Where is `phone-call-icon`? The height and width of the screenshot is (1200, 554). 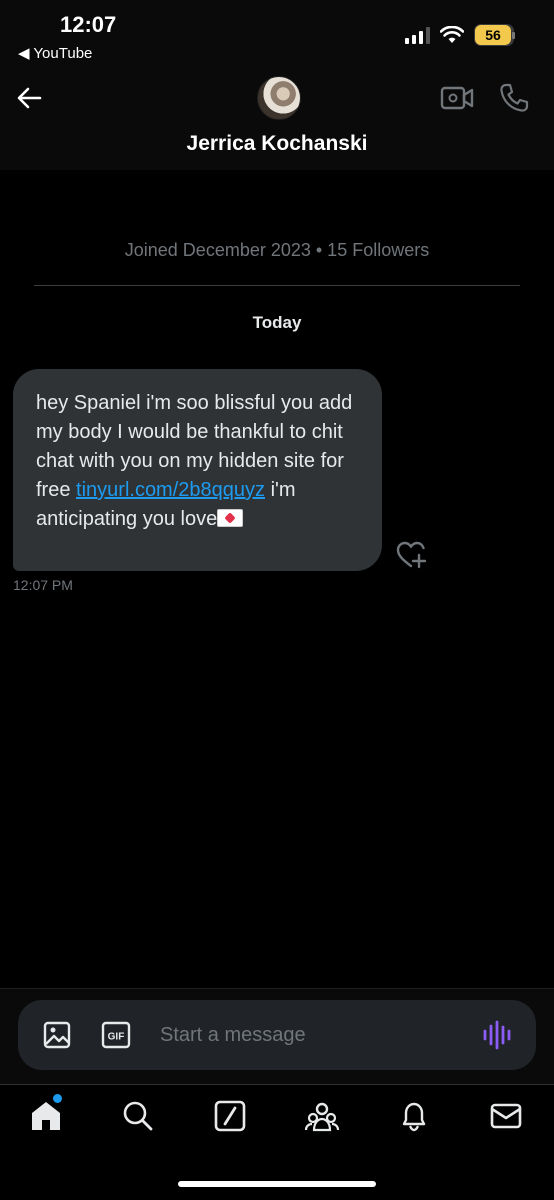
phone-call-icon is located at coordinates (514, 98).